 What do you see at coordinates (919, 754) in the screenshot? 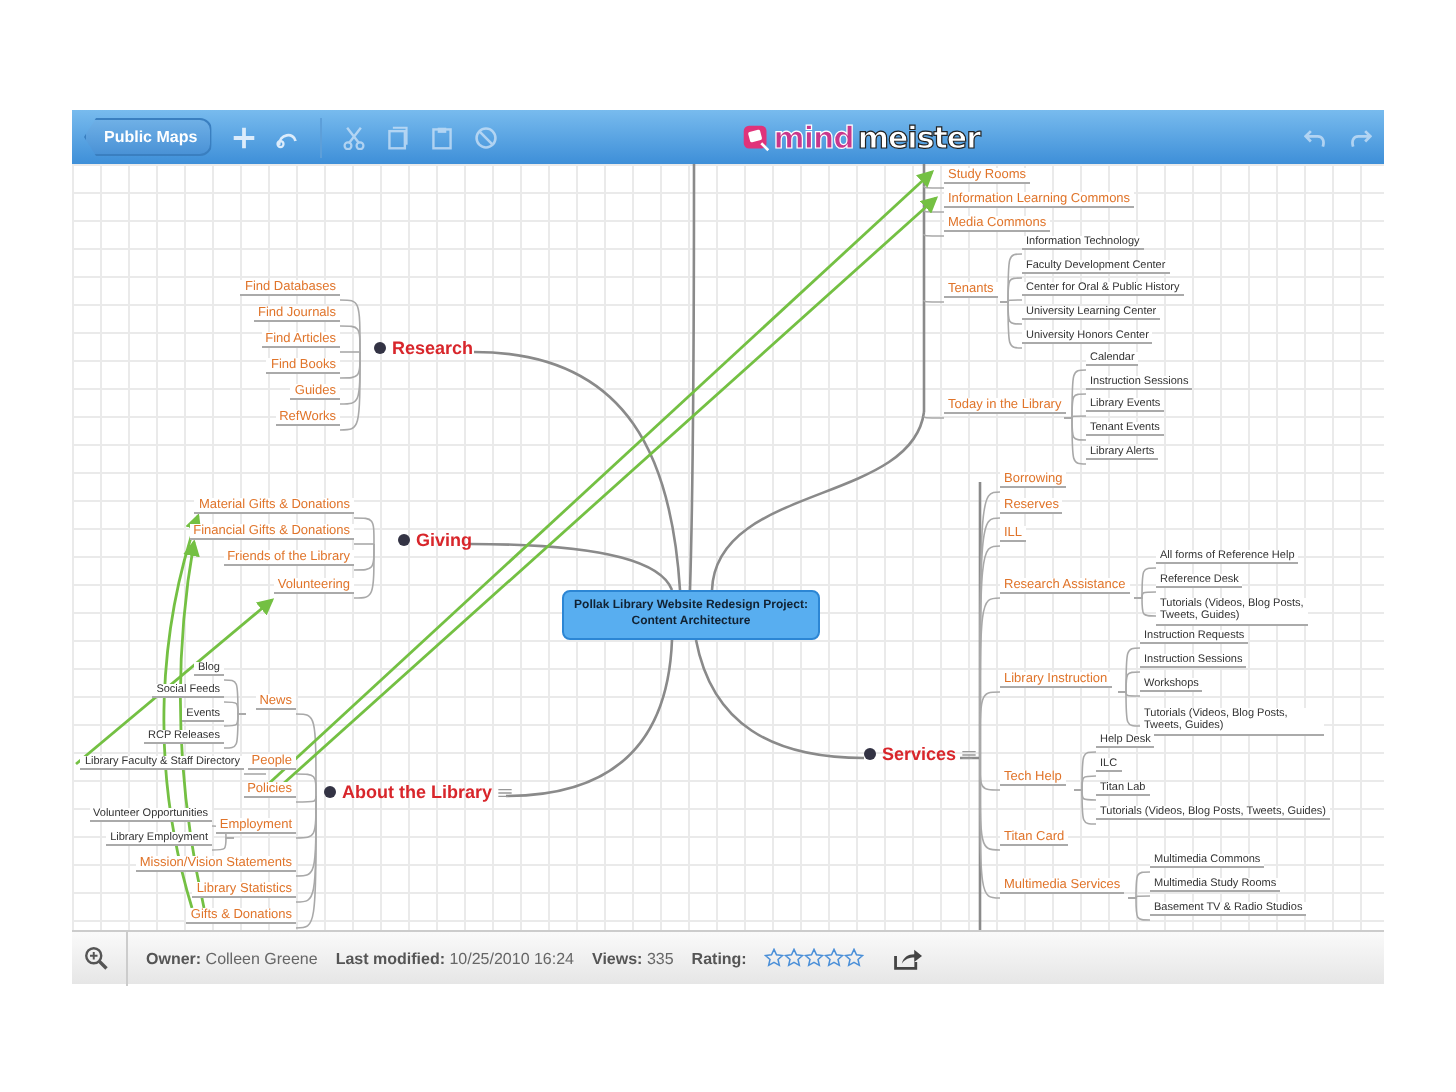
I see `branch-topic: Services` at bounding box center [919, 754].